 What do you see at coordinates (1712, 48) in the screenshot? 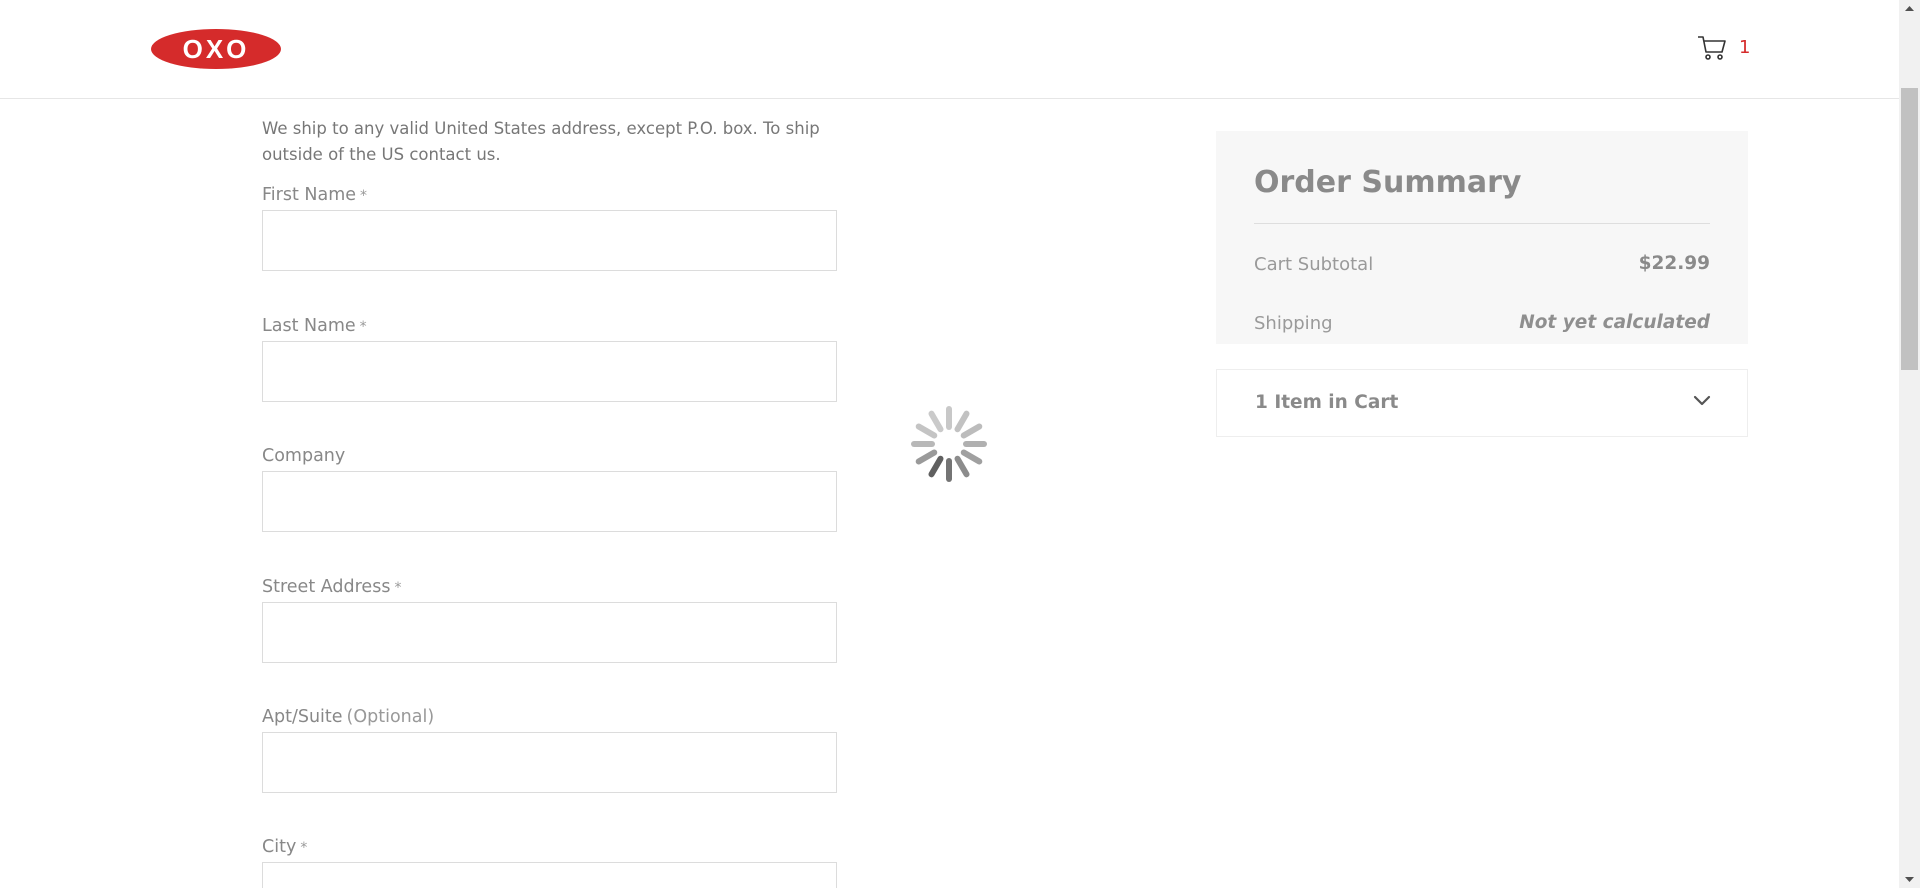
I see `cart-icon` at bounding box center [1712, 48].